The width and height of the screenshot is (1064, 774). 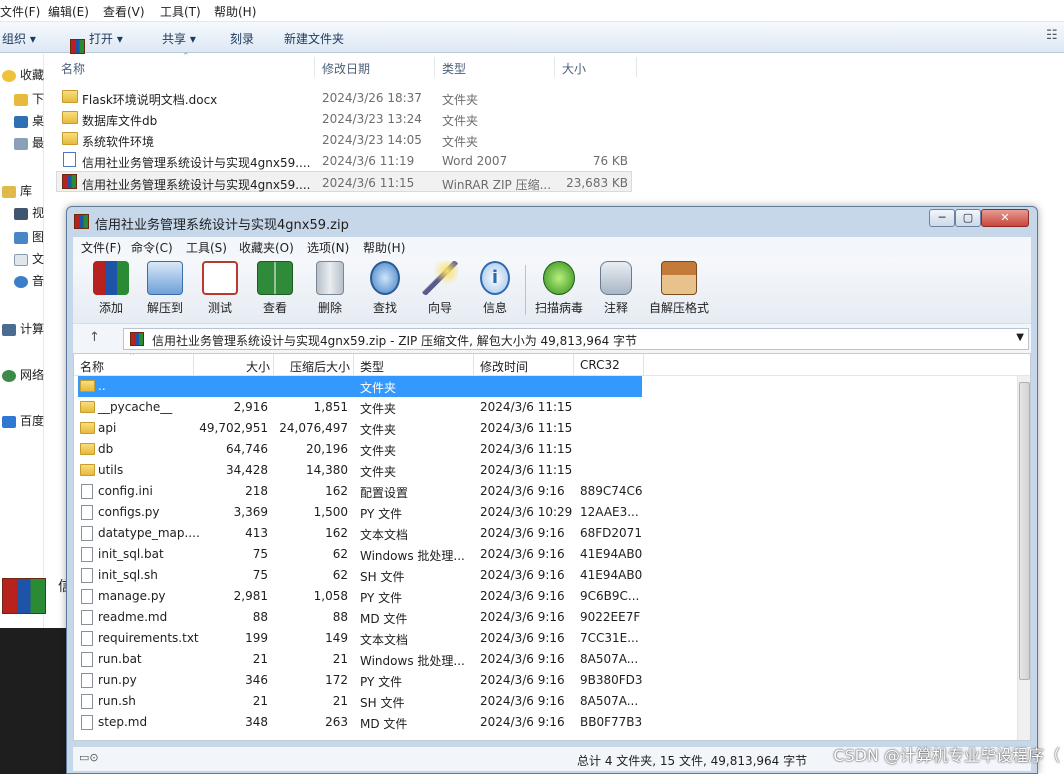 What do you see at coordinates (946, 755) in the screenshot?
I see `watermark: CSDN @计算机专业毕设程序（` at bounding box center [946, 755].